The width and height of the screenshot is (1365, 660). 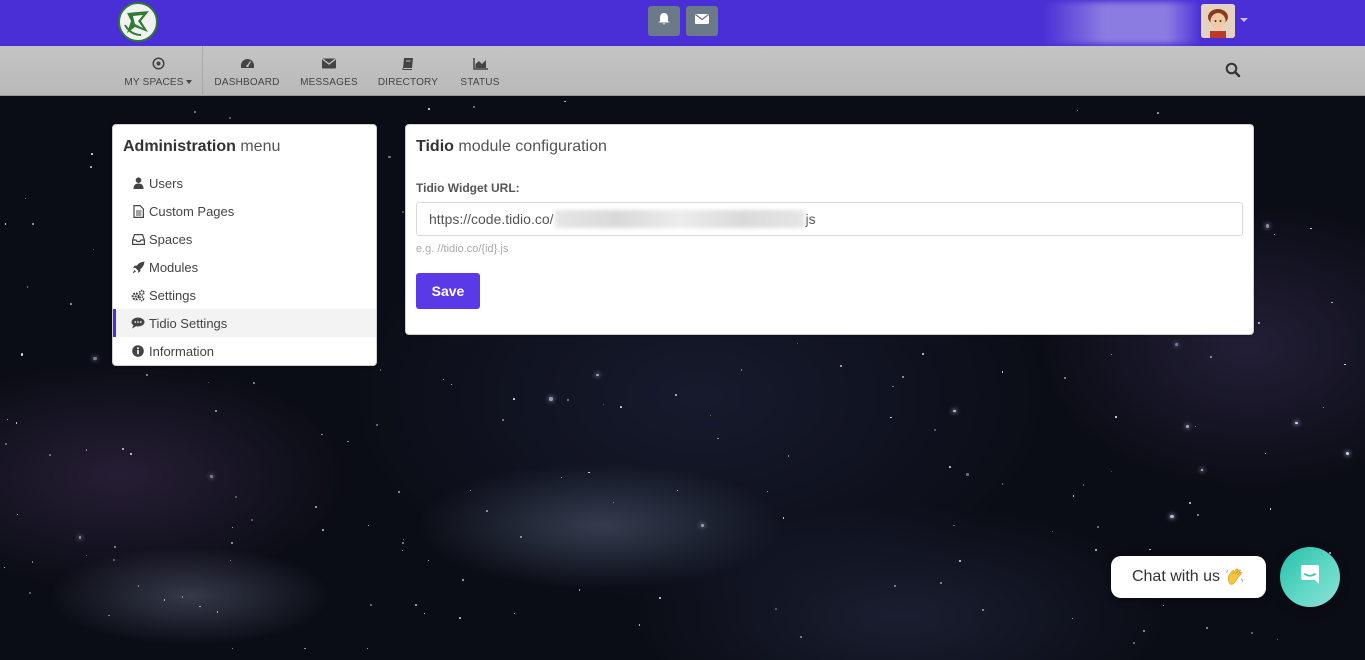 I want to click on notifications-button, so click(x=664, y=21).